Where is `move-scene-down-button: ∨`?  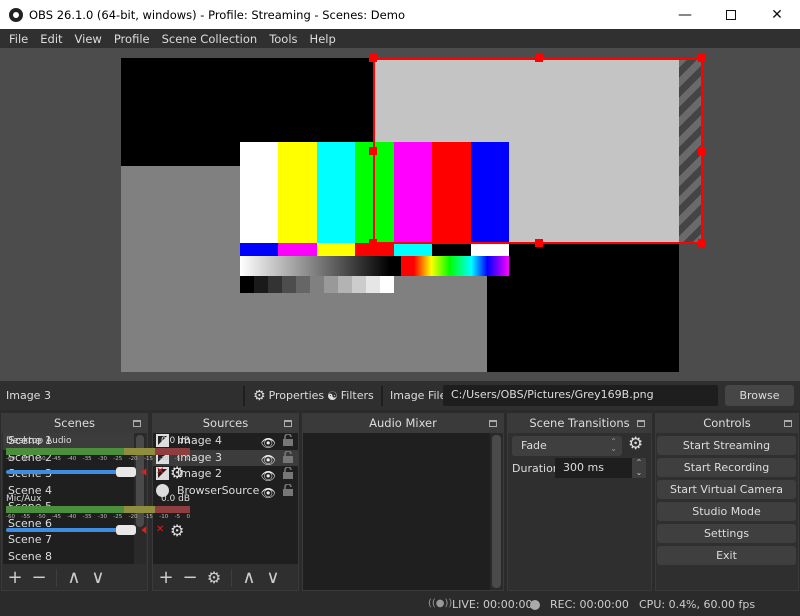
move-scene-down-button: ∨ is located at coordinates (98, 578).